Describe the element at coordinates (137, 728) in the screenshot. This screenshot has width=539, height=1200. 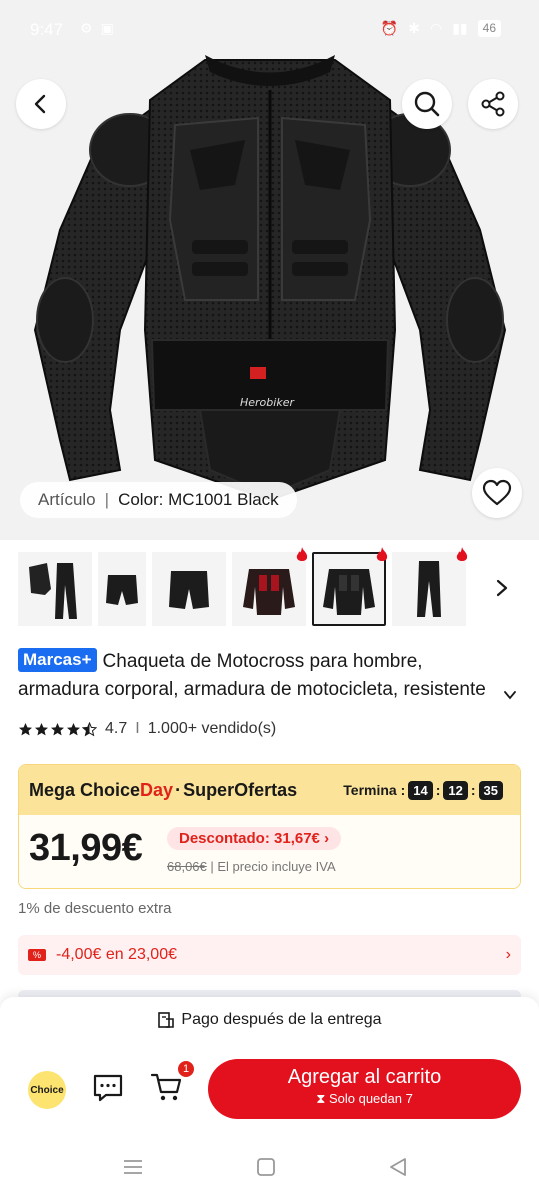
I see `rating-divider: I` at that location.